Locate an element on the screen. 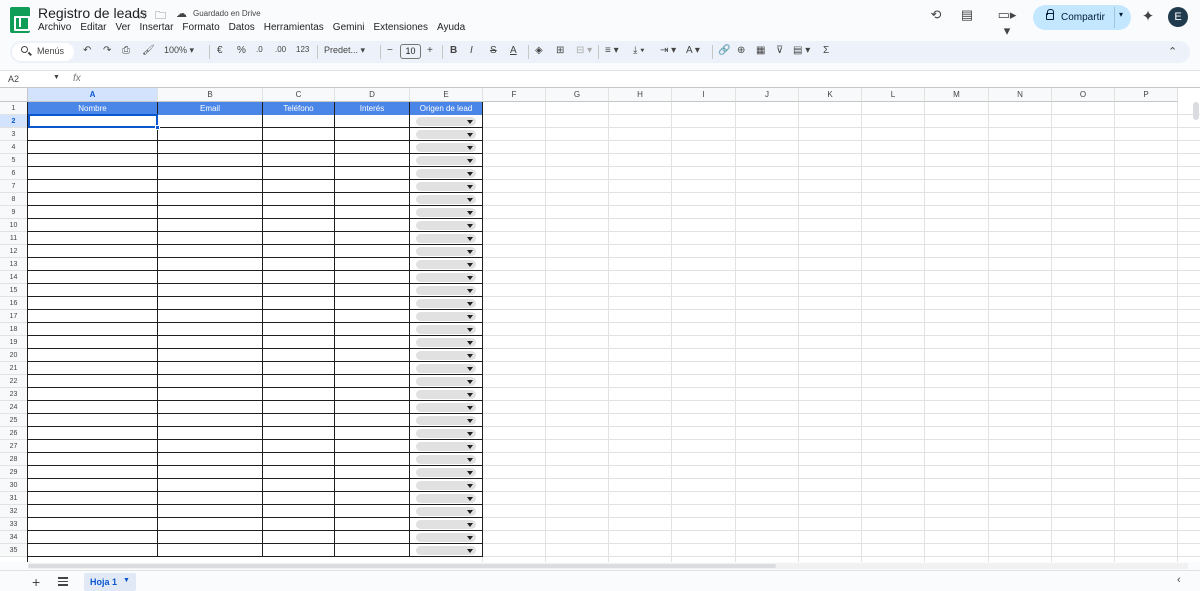 The width and height of the screenshot is (1200, 591). column-header-n: N is located at coordinates (1020, 95).